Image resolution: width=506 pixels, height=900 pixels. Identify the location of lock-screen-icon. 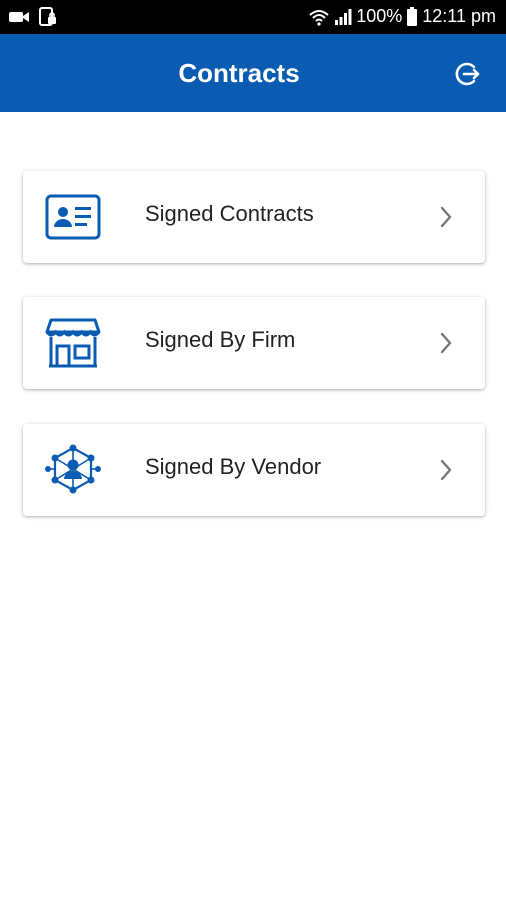
(47, 16).